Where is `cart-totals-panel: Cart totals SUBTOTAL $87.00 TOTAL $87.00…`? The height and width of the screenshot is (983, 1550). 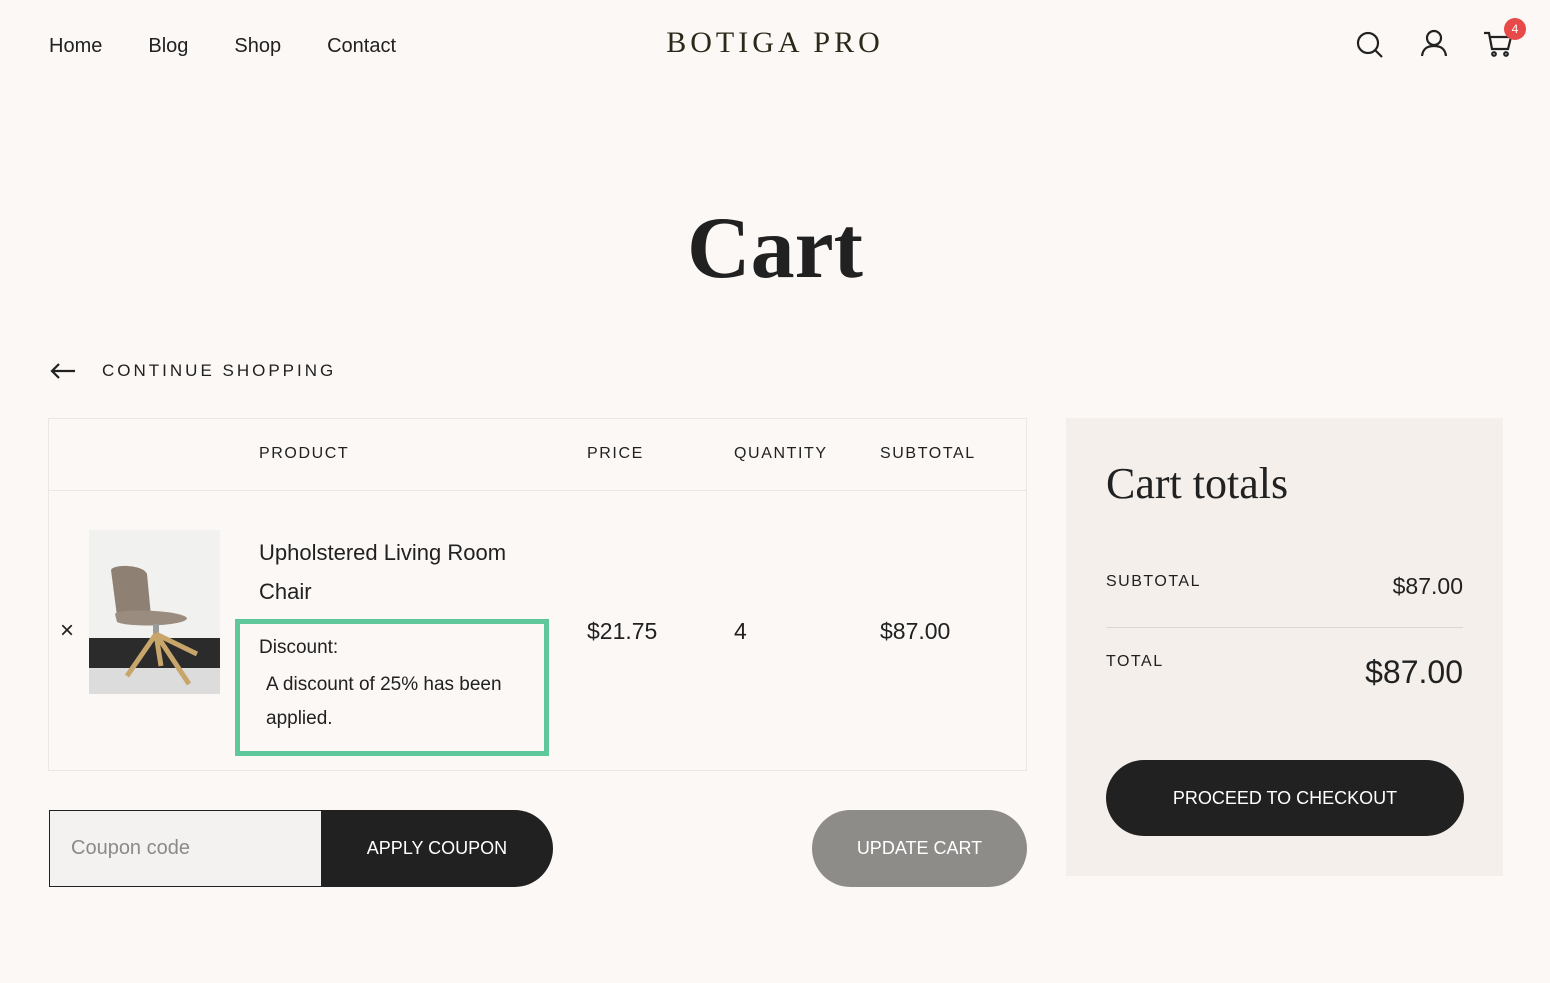
cart-totals-panel: Cart totals SUBTOTAL $87.00 TOTAL $87.00… is located at coordinates (1284, 647).